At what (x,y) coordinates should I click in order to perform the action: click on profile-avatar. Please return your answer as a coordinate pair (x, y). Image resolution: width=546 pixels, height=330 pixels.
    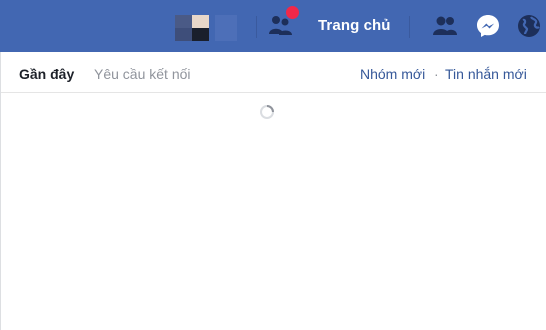
    Looking at the image, I should click on (192, 28).